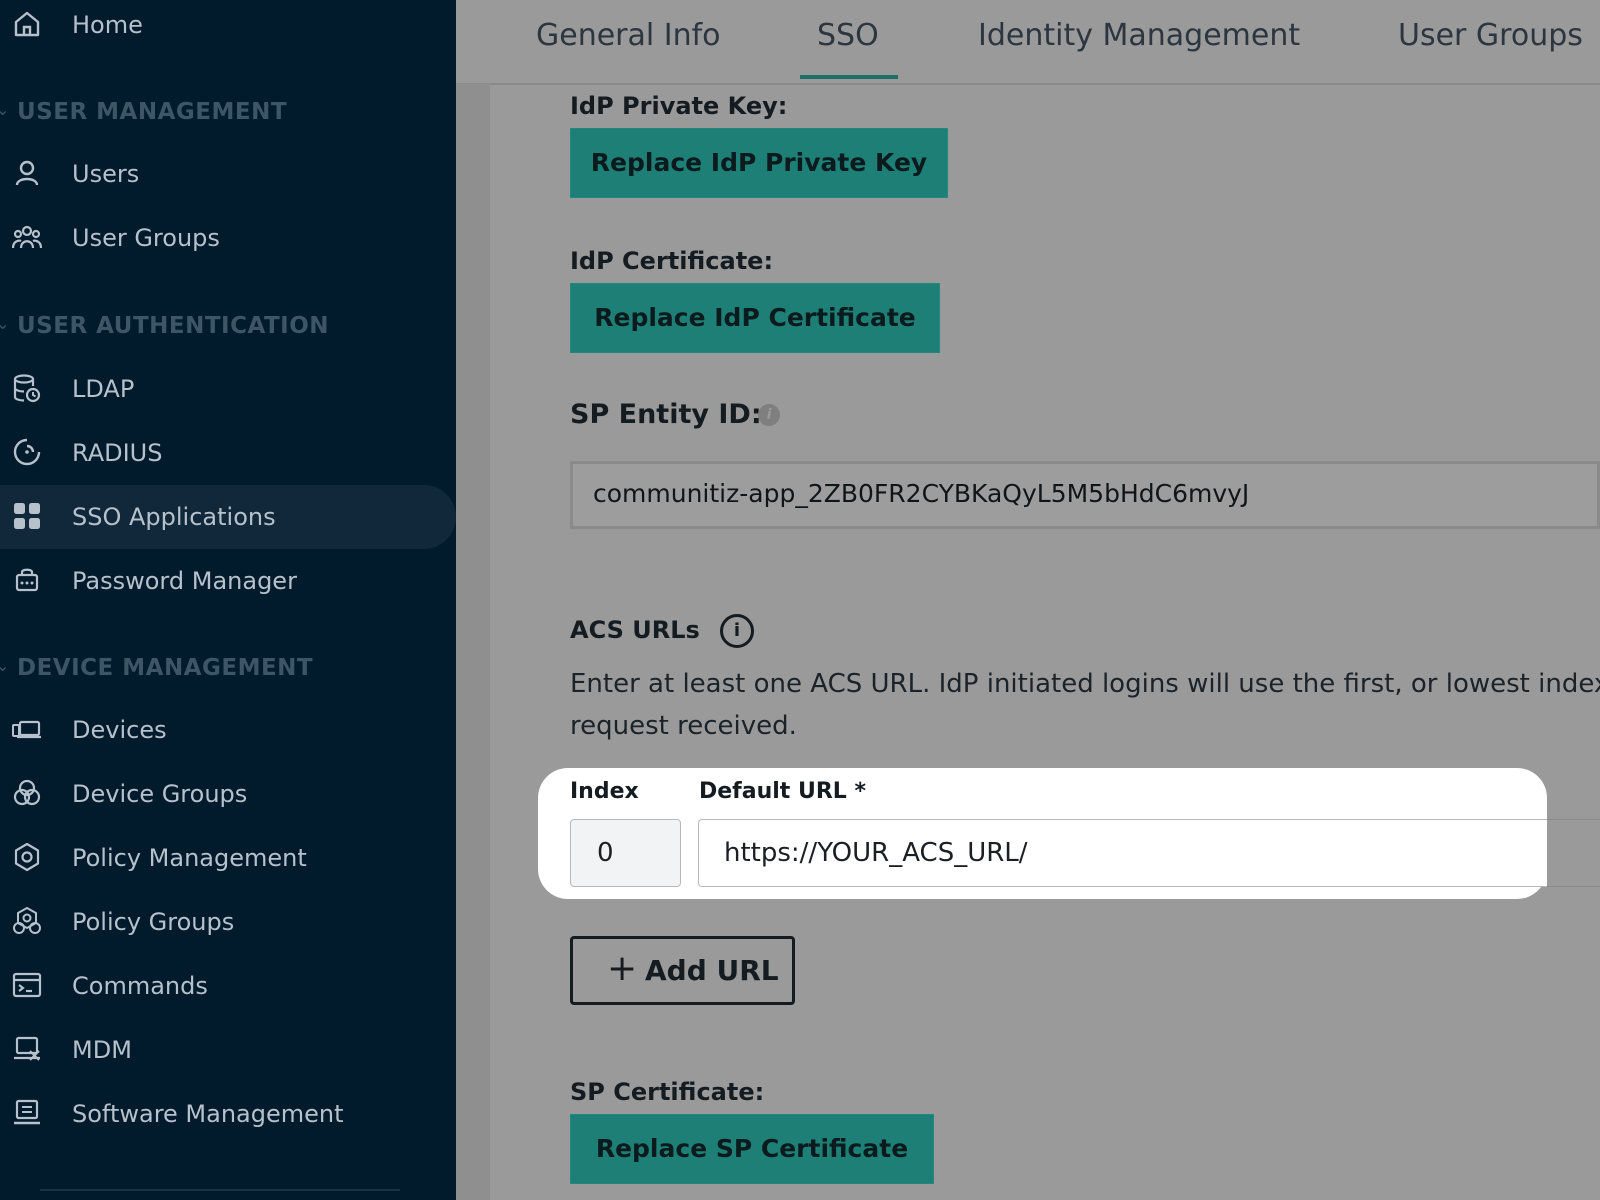 Image resolution: width=1600 pixels, height=1200 pixels. What do you see at coordinates (208, 1114) in the screenshot?
I see `sidebar-item-label: Software Management` at bounding box center [208, 1114].